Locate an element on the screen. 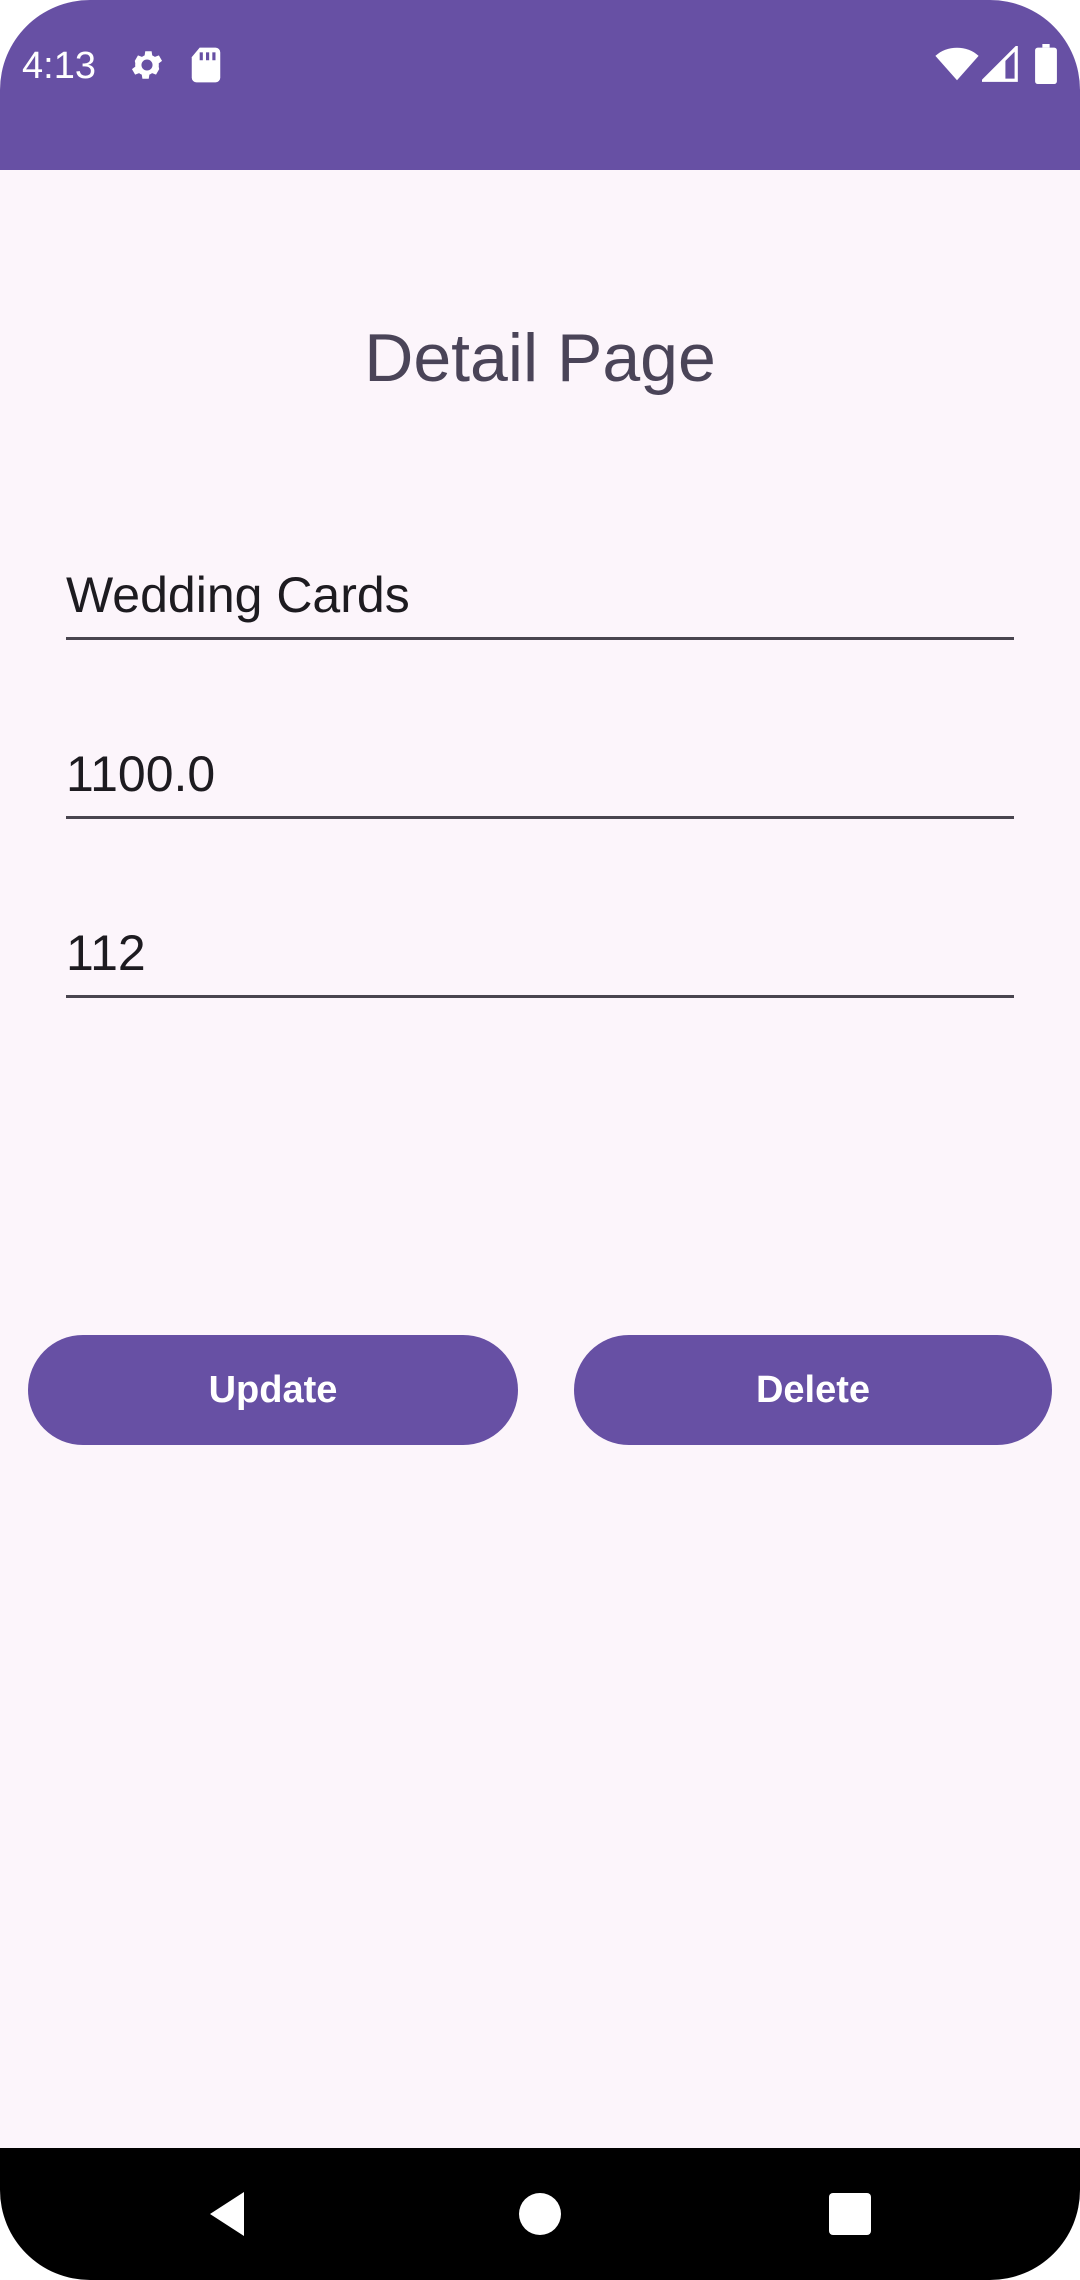 The image size is (1080, 2280). back-icon is located at coordinates (236, 2214).